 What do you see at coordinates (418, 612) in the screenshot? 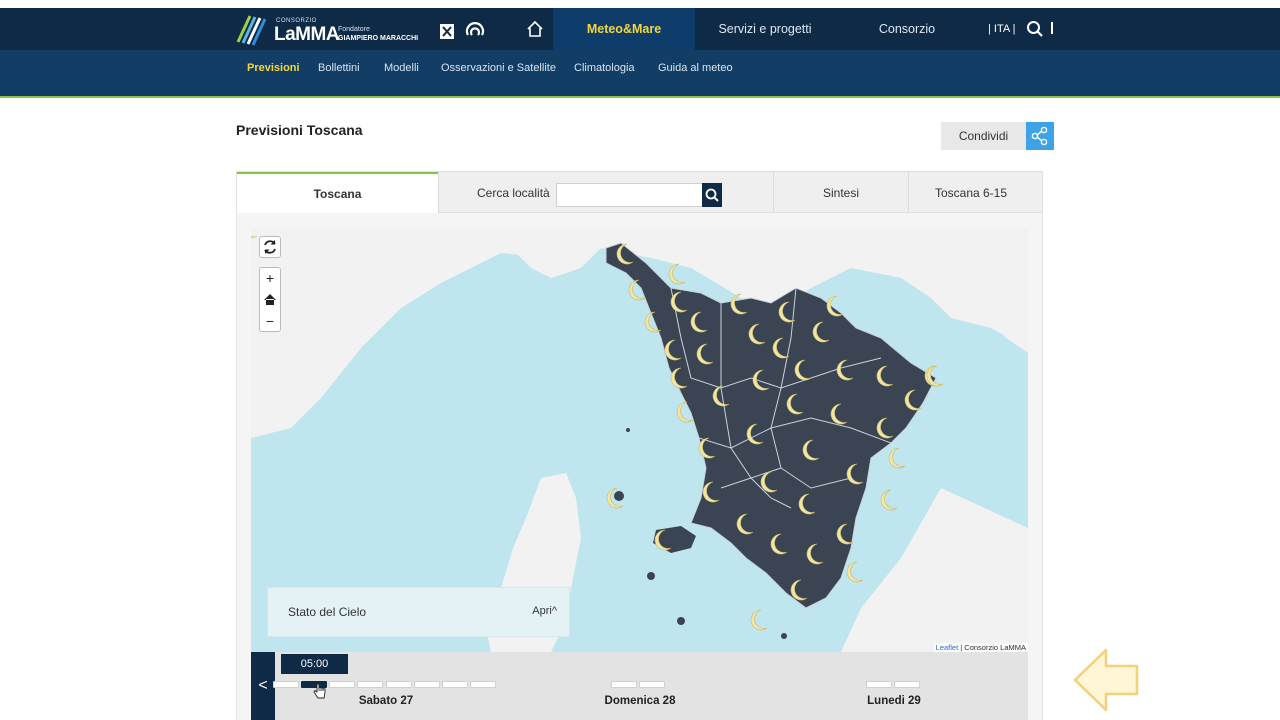
I see `sky-state-legend: Stato del Cielo Apri^` at bounding box center [418, 612].